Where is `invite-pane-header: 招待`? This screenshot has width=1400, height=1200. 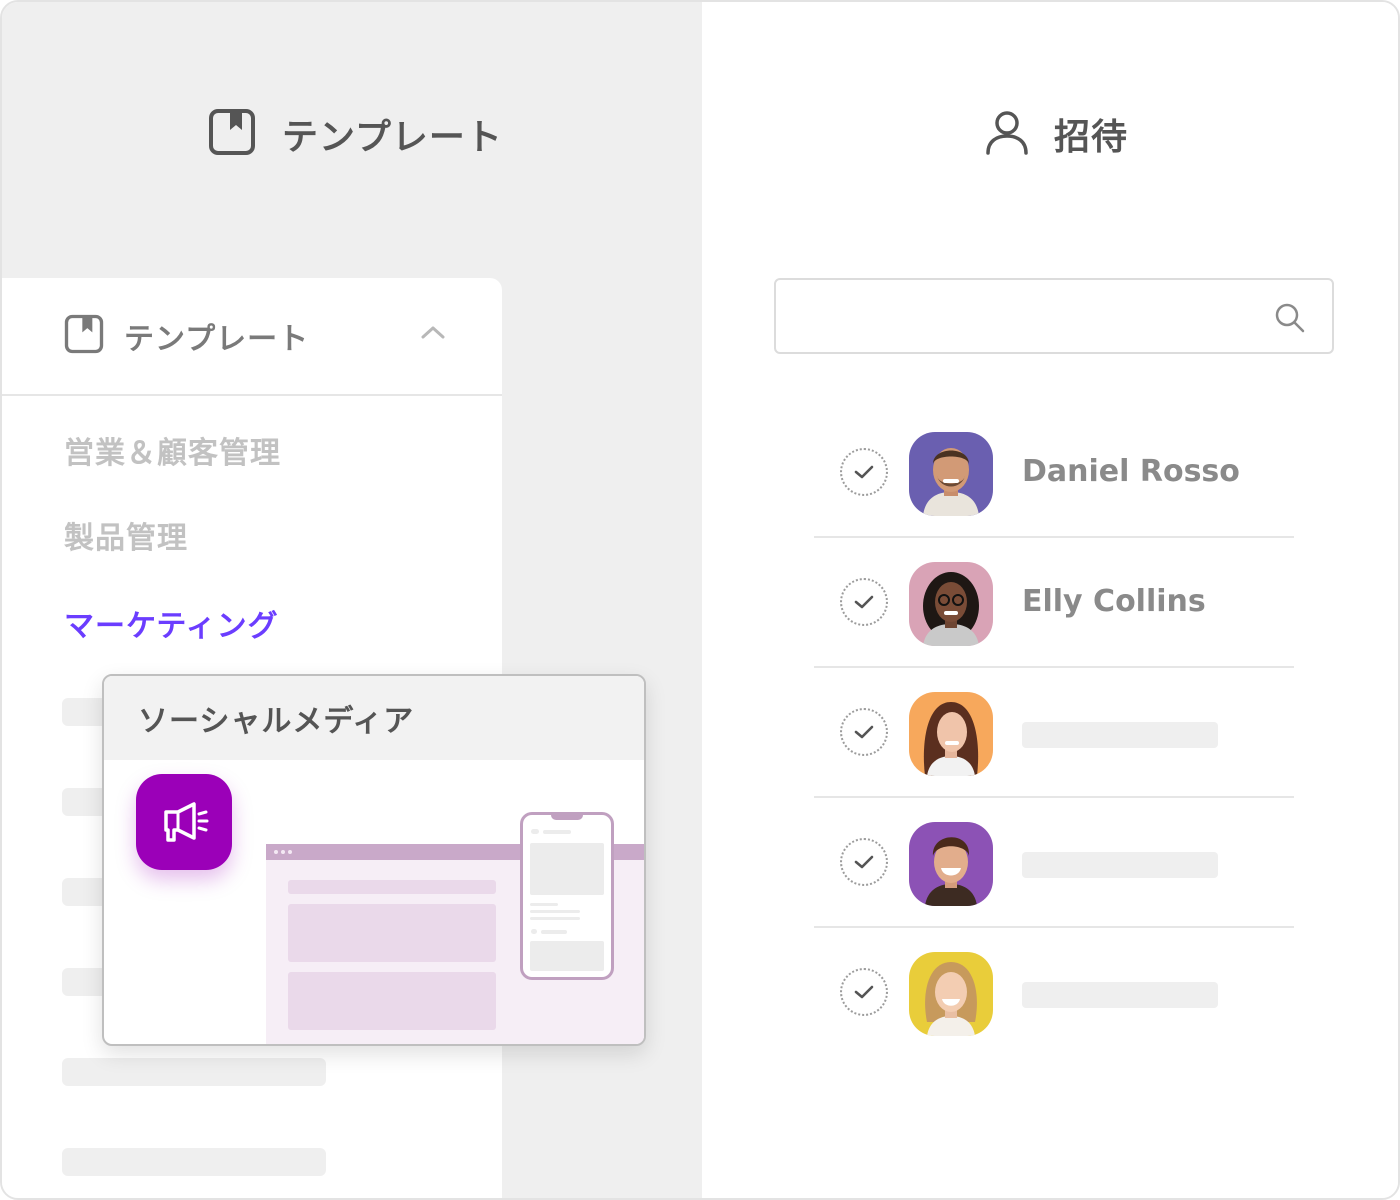 invite-pane-header: 招待 is located at coordinates (1056, 134).